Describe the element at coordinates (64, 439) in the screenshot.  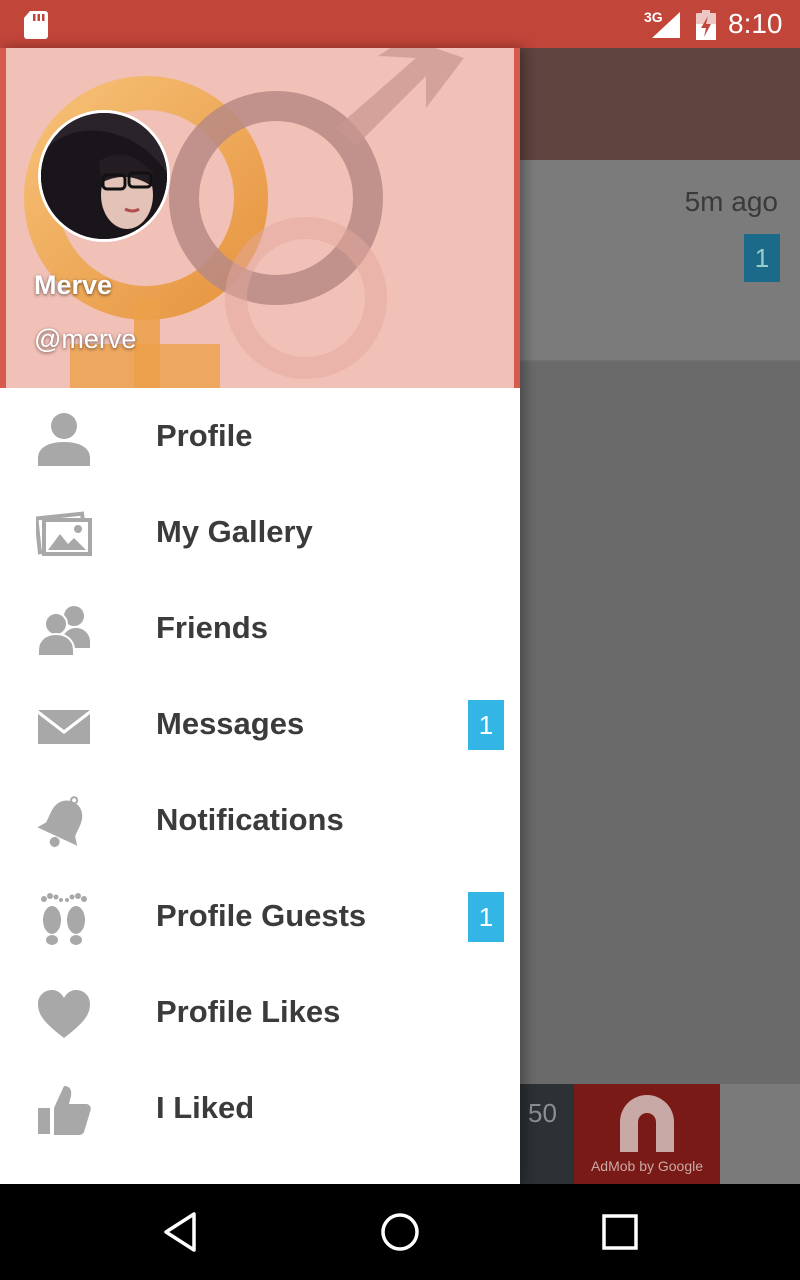
I see `person-icon` at that location.